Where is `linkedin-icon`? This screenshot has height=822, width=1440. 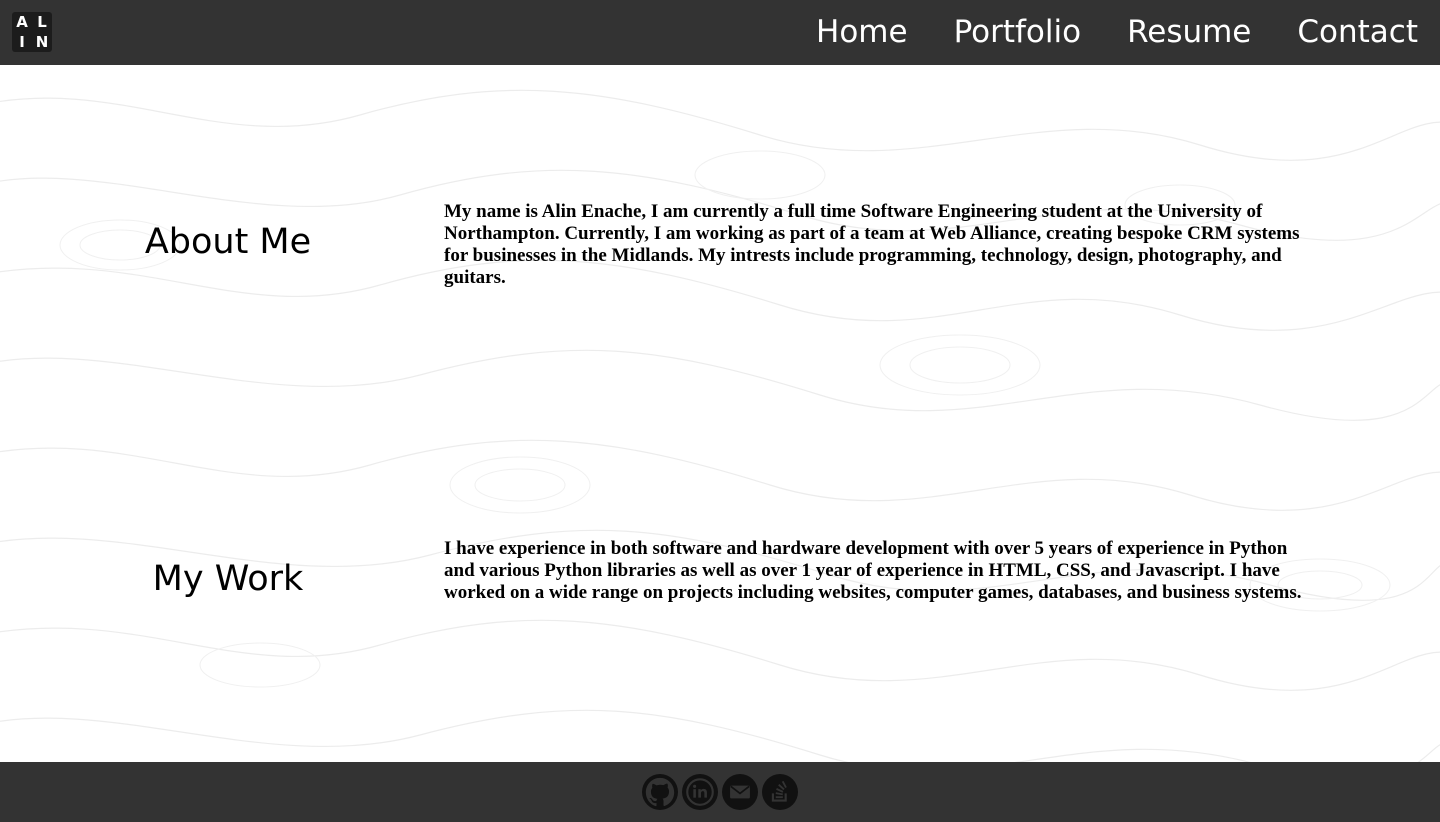 linkedin-icon is located at coordinates (700, 792).